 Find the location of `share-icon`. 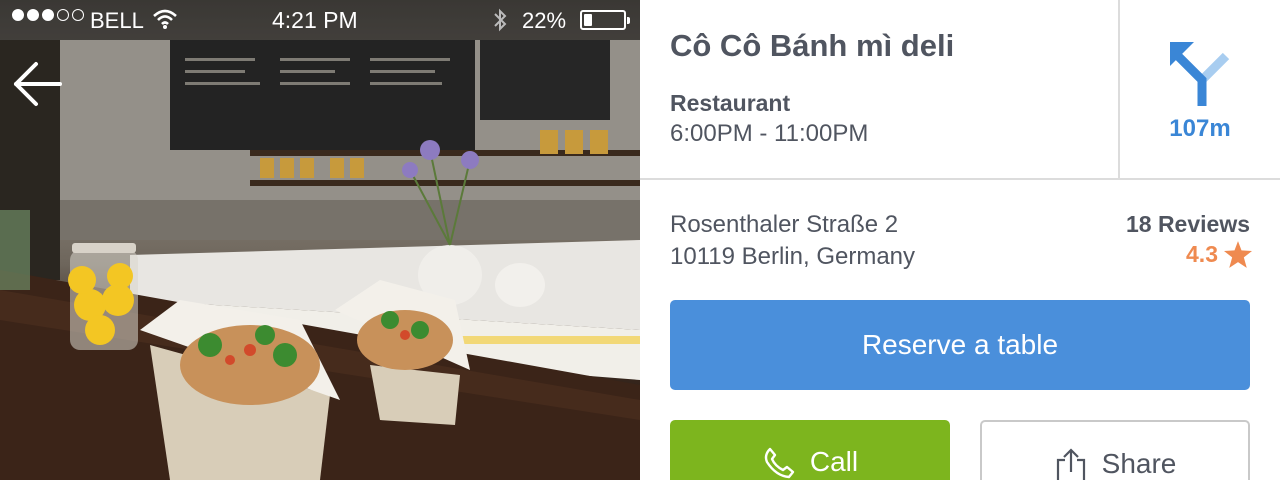

share-icon is located at coordinates (1070, 464).